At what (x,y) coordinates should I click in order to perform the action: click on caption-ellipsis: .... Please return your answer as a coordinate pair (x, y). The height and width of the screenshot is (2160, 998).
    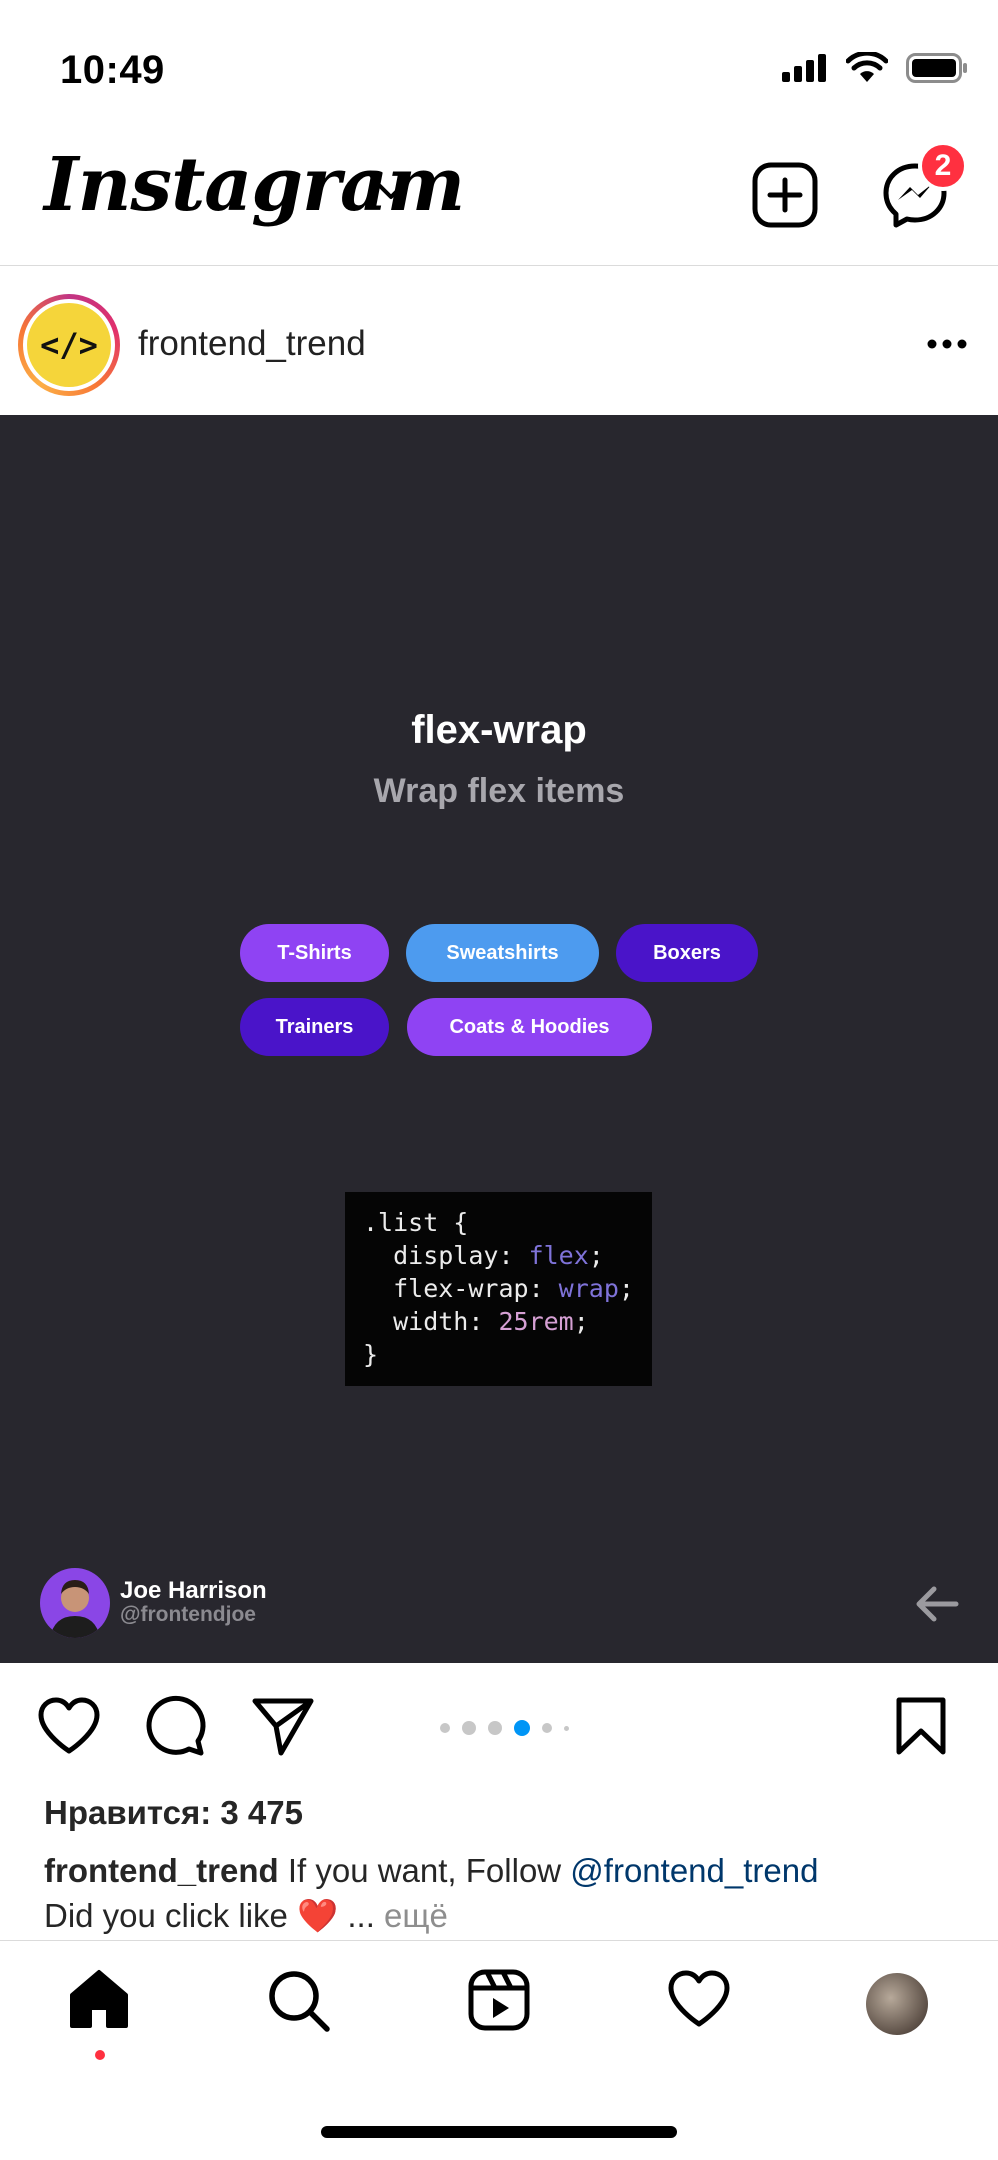
    Looking at the image, I should click on (361, 1915).